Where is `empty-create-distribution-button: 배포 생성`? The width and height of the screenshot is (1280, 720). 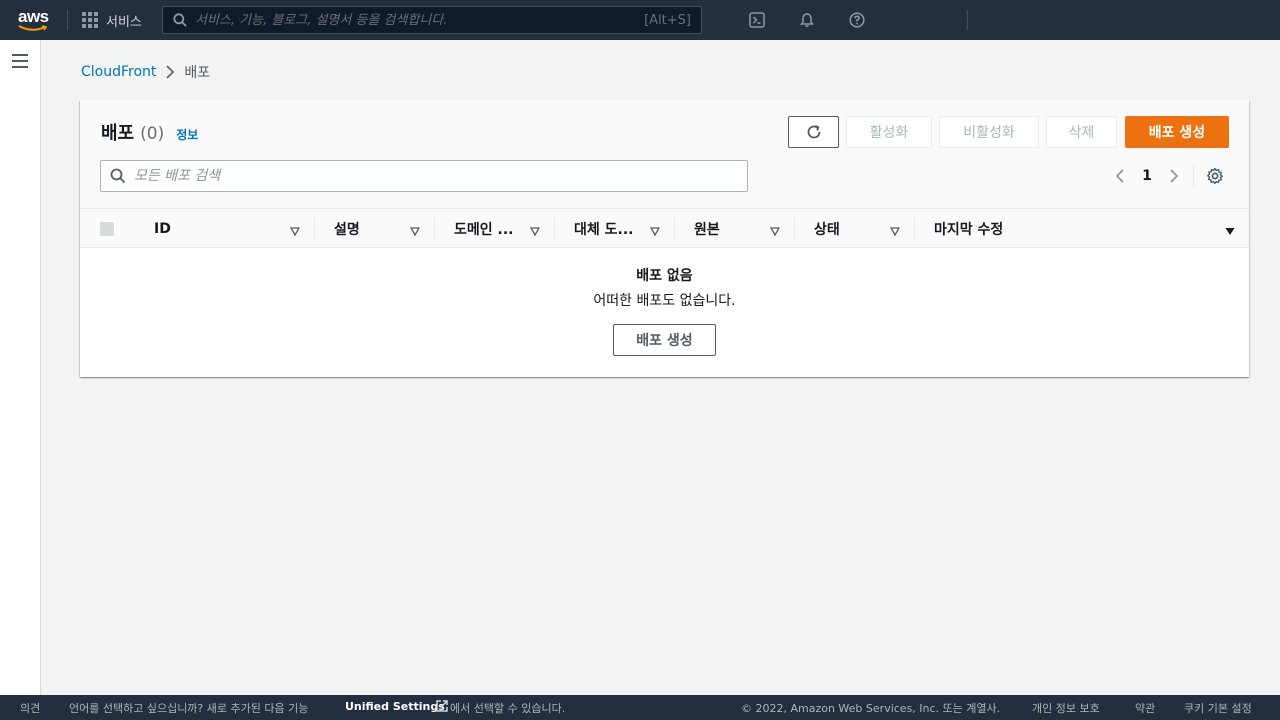
empty-create-distribution-button: 배포 생성 is located at coordinates (664, 340).